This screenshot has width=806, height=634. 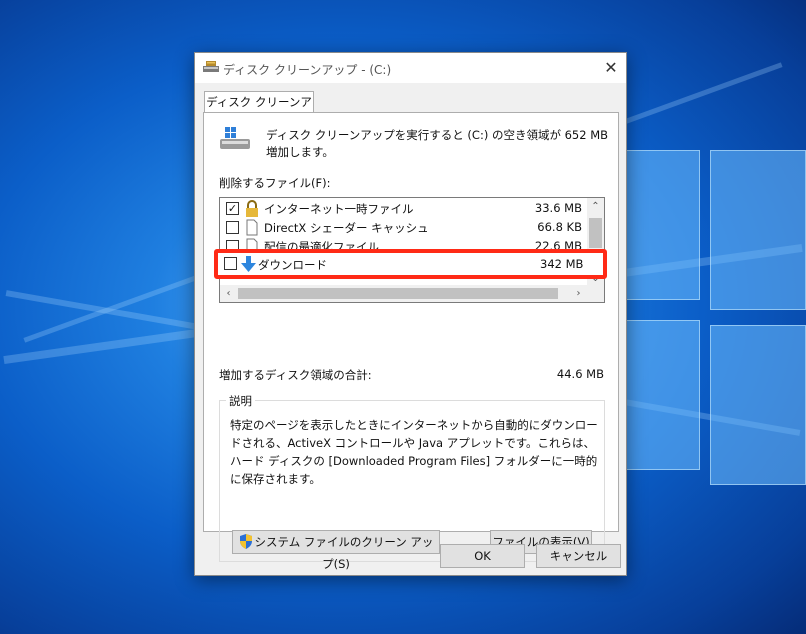 What do you see at coordinates (713, 320) in the screenshot?
I see `windows-logo` at bounding box center [713, 320].